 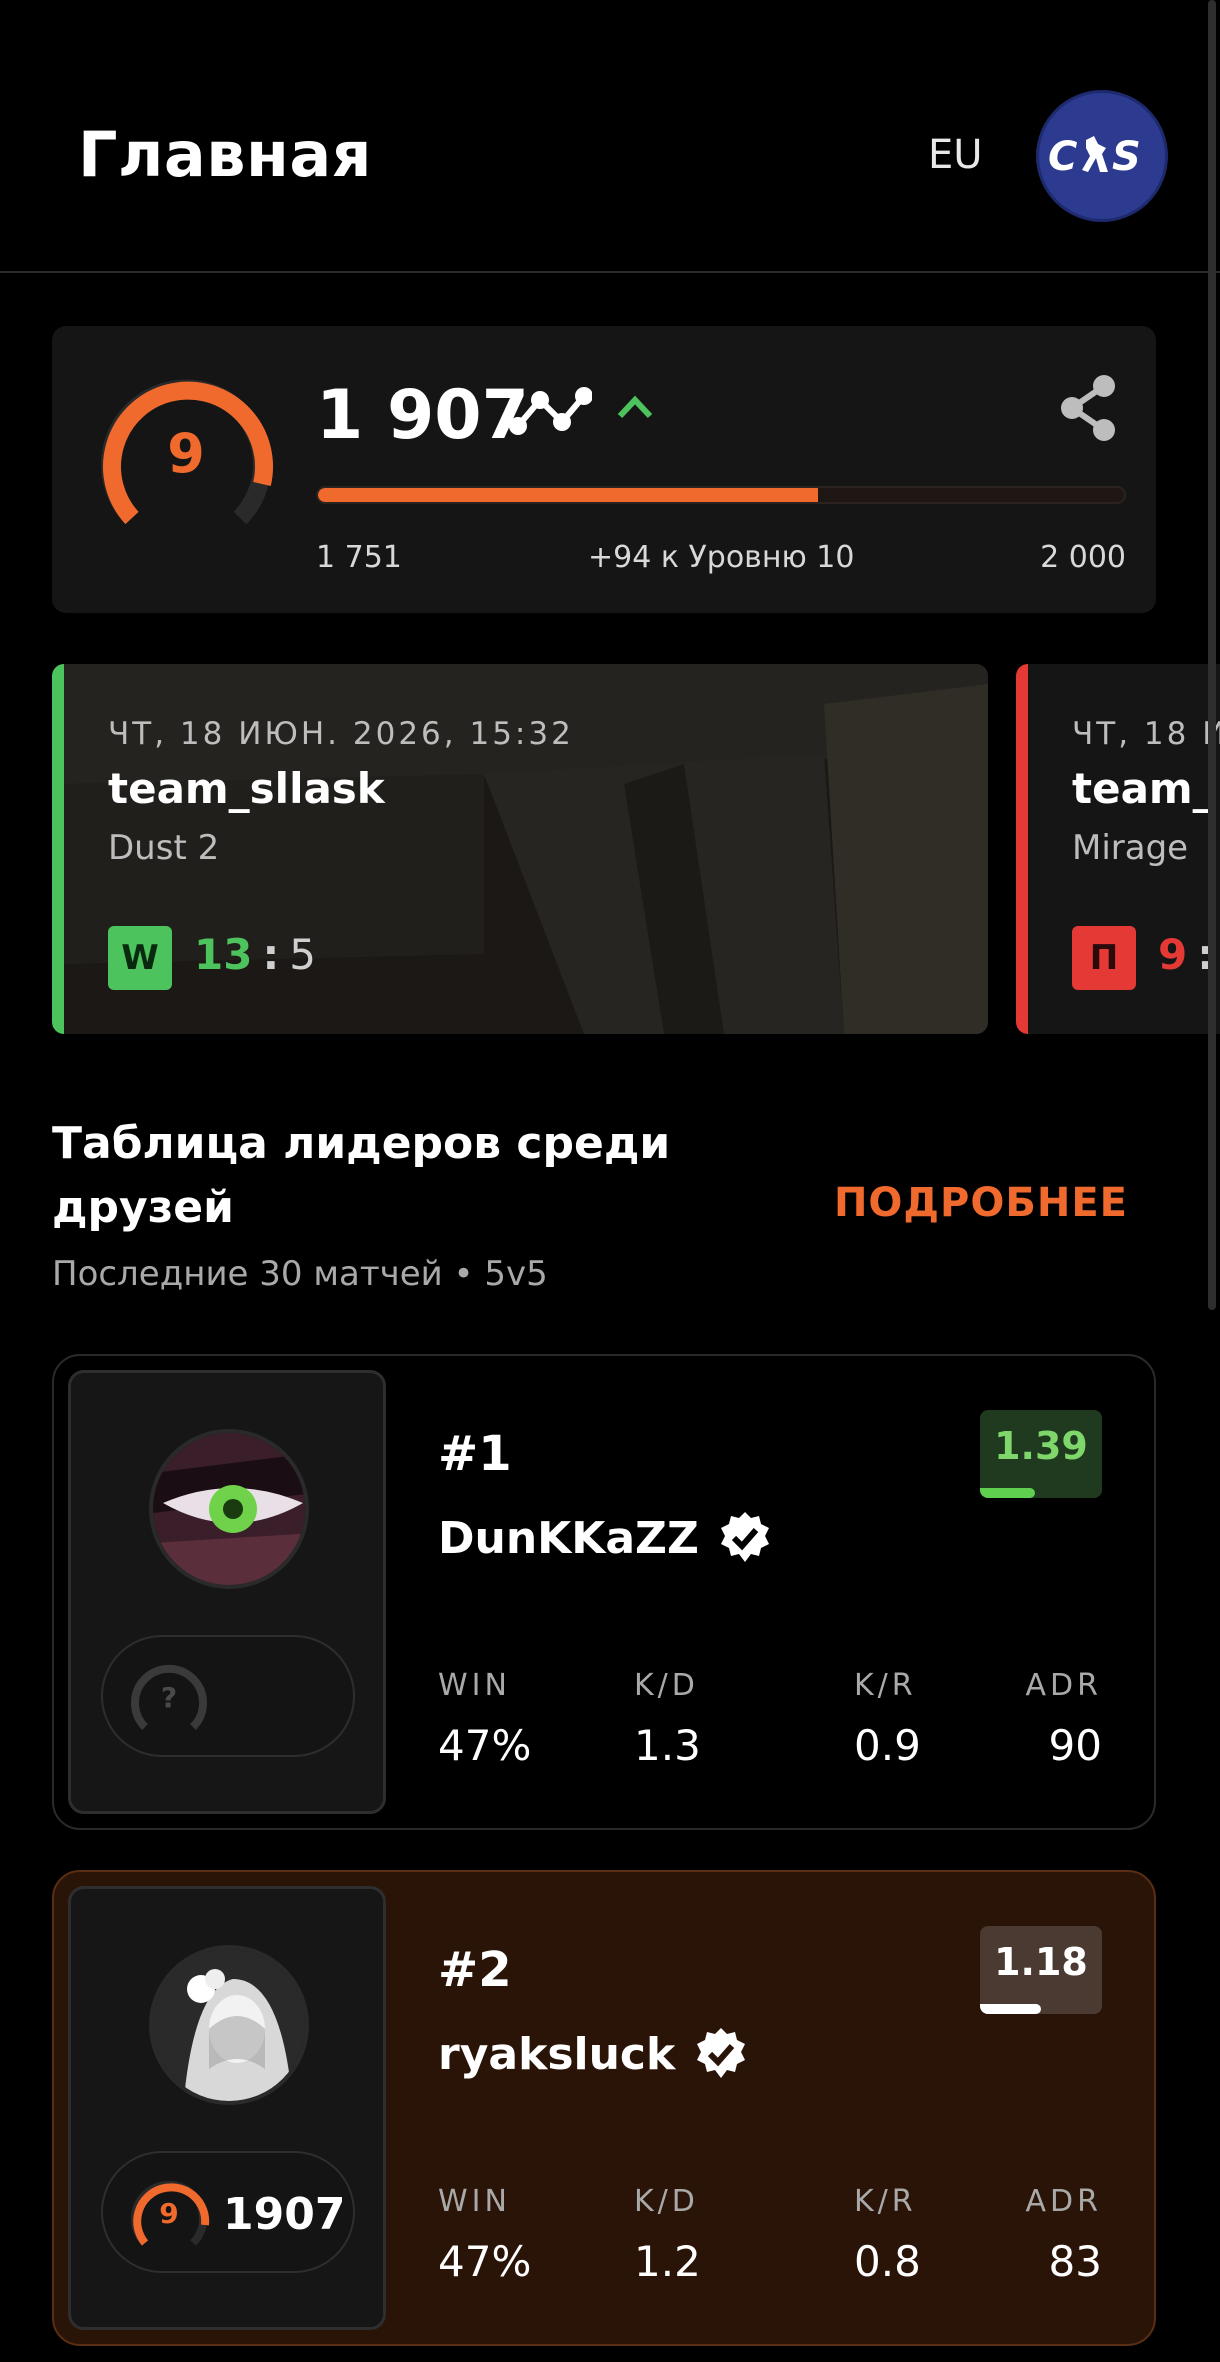 I want to click on elo-value: 1 907, so click(x=422, y=415).